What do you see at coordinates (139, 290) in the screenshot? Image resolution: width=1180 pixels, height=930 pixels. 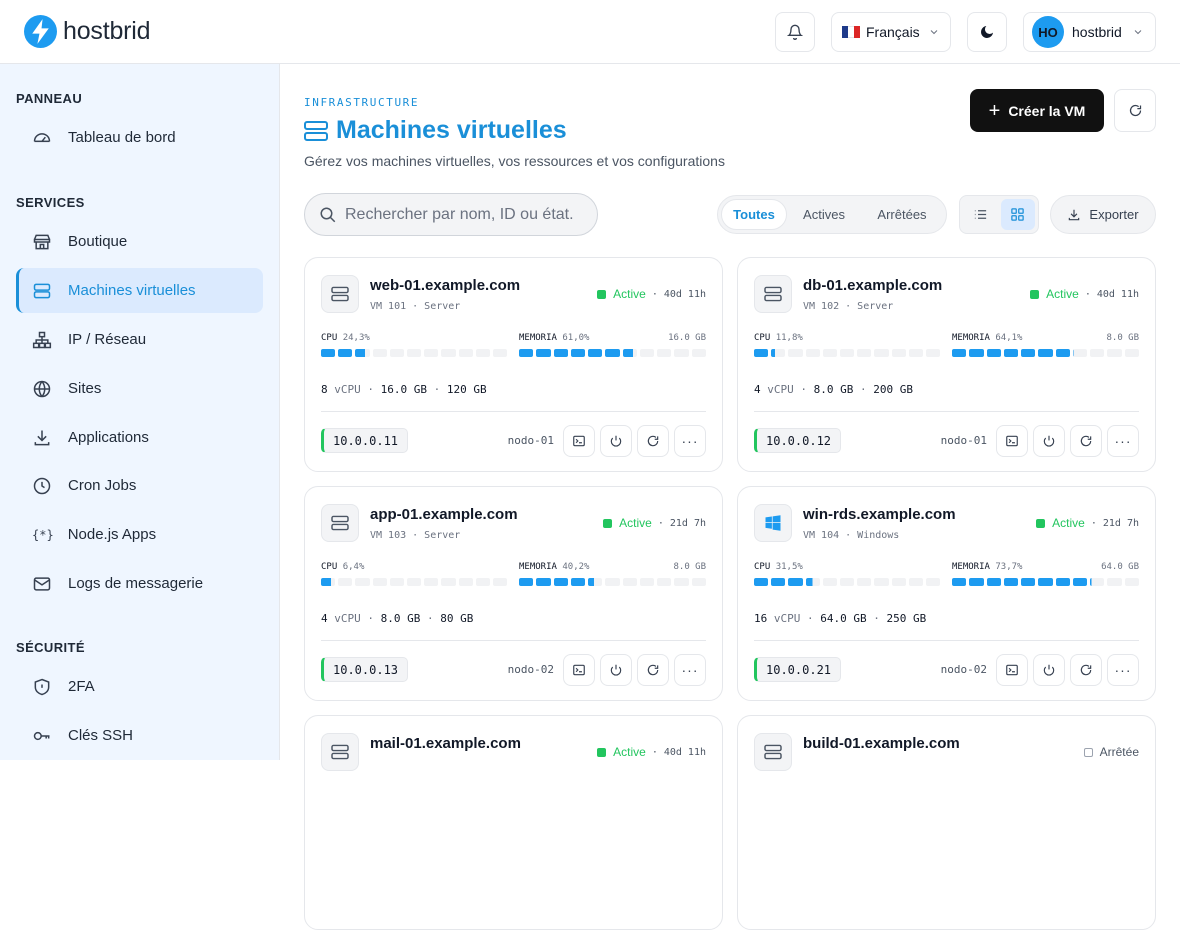 I see `sidebar-item-machines-virtuelles: Machines virtuelles` at bounding box center [139, 290].